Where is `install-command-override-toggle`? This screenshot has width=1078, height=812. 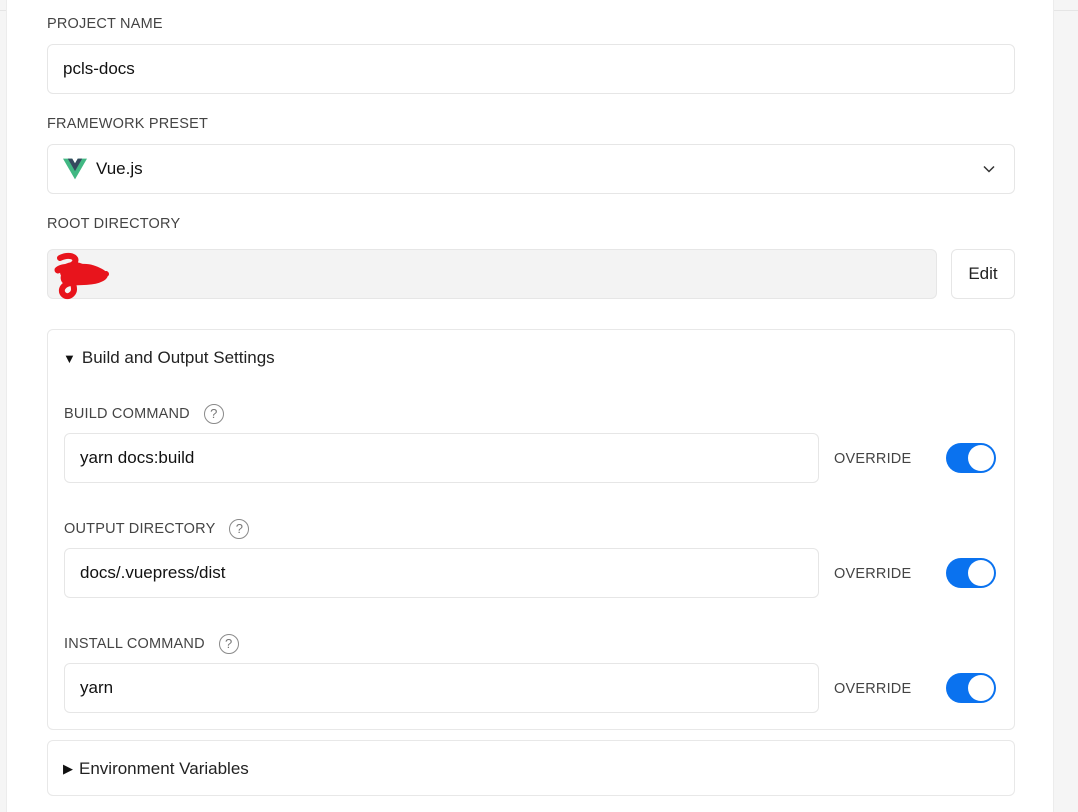 install-command-override-toggle is located at coordinates (971, 688).